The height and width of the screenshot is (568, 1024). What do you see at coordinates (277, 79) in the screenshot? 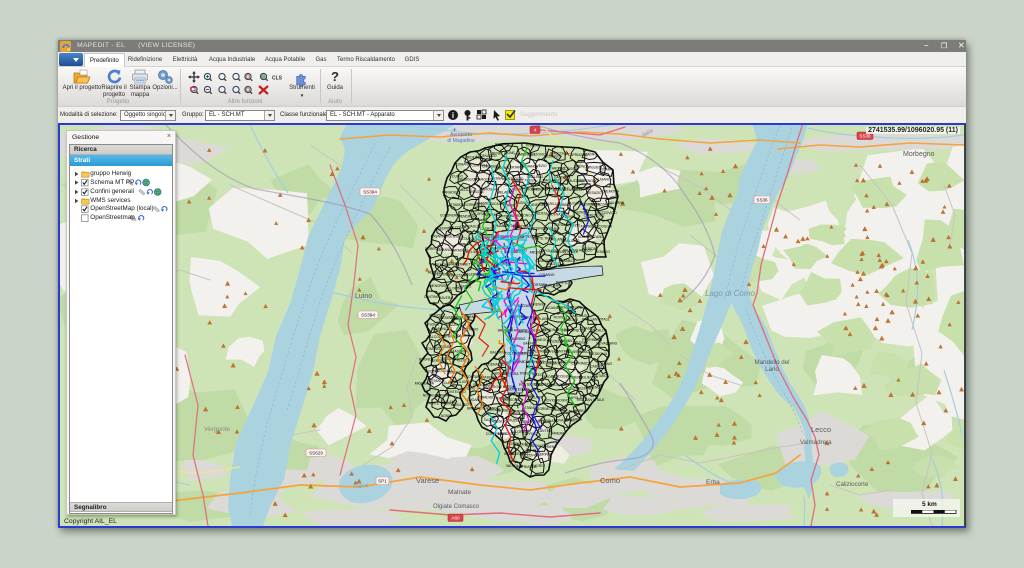
I see `svg-text: CLS` at bounding box center [277, 79].